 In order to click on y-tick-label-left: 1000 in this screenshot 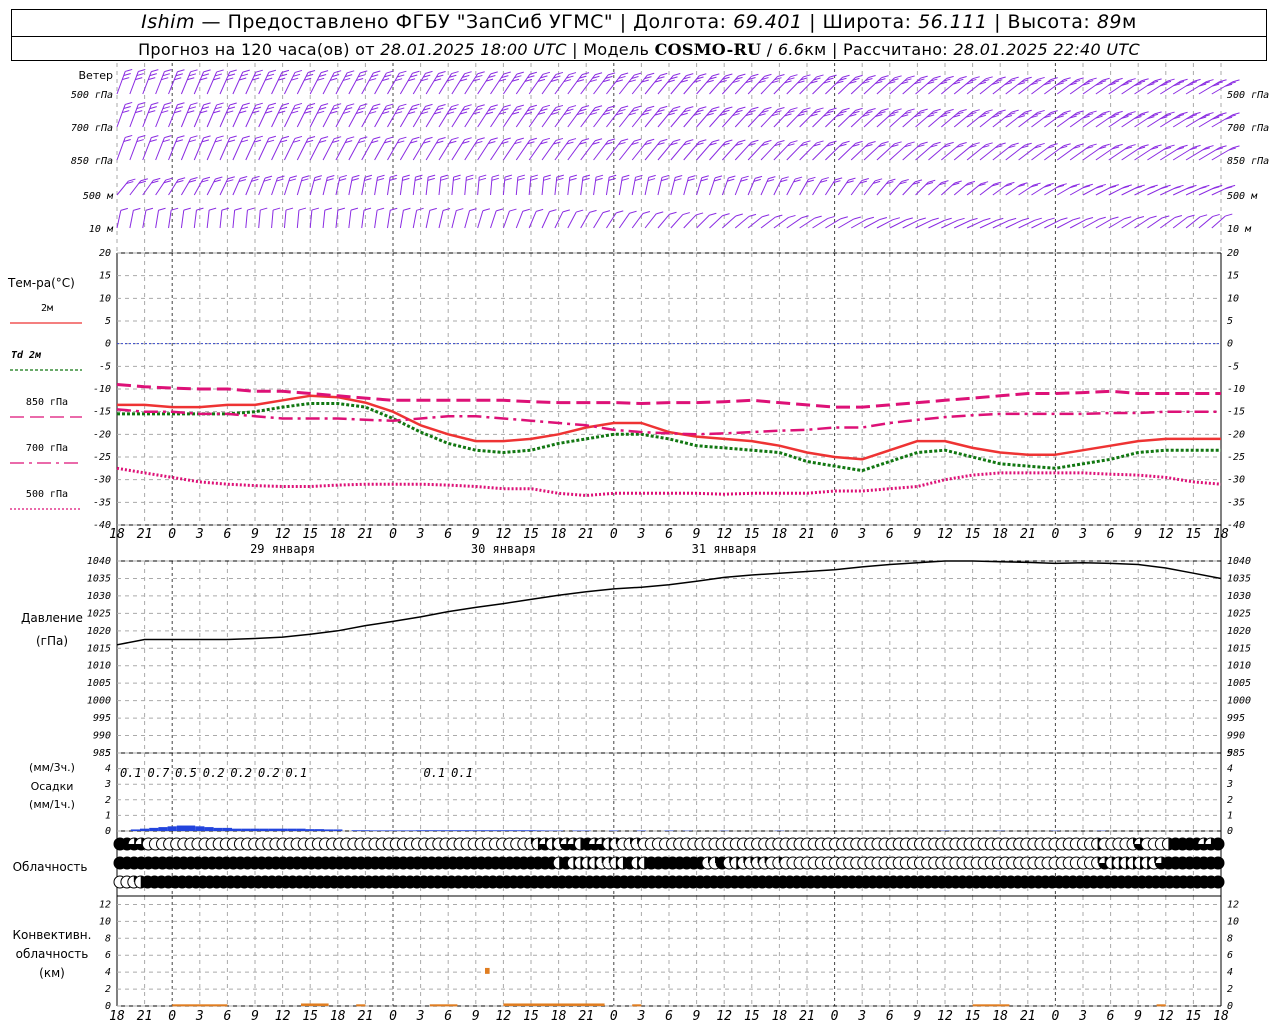, I will do `click(99, 701)`.